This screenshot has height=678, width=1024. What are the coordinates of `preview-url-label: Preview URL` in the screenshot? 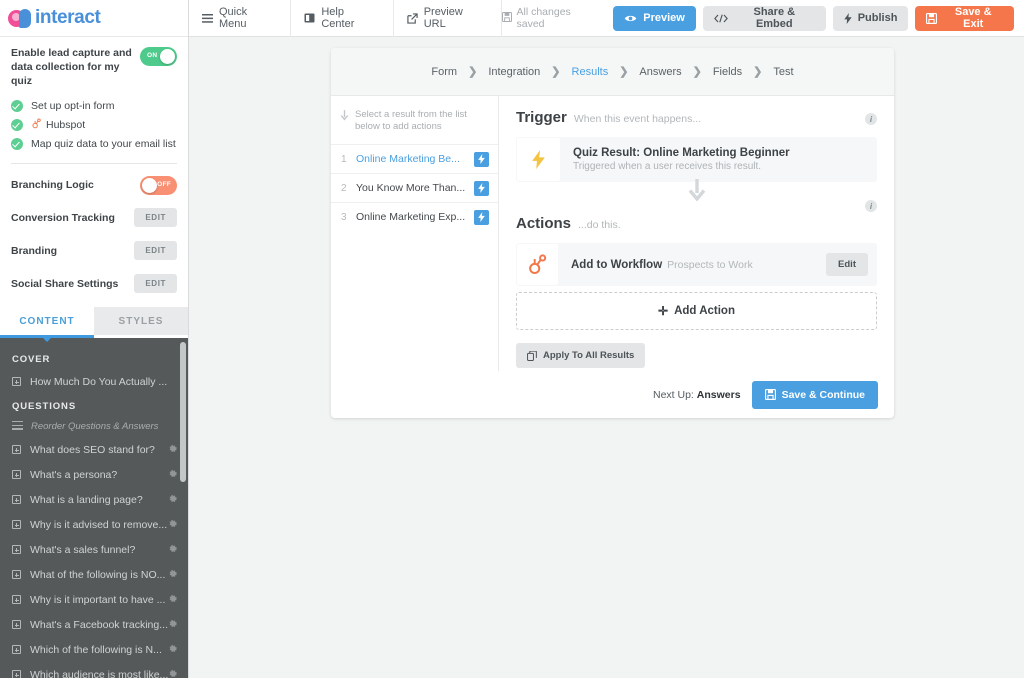 It's located at (443, 18).